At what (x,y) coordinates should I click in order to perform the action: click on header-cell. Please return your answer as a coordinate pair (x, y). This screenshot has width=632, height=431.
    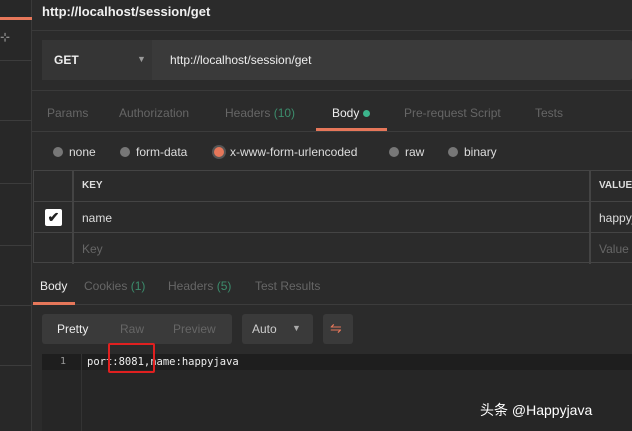
    Looking at the image, I should click on (54, 186).